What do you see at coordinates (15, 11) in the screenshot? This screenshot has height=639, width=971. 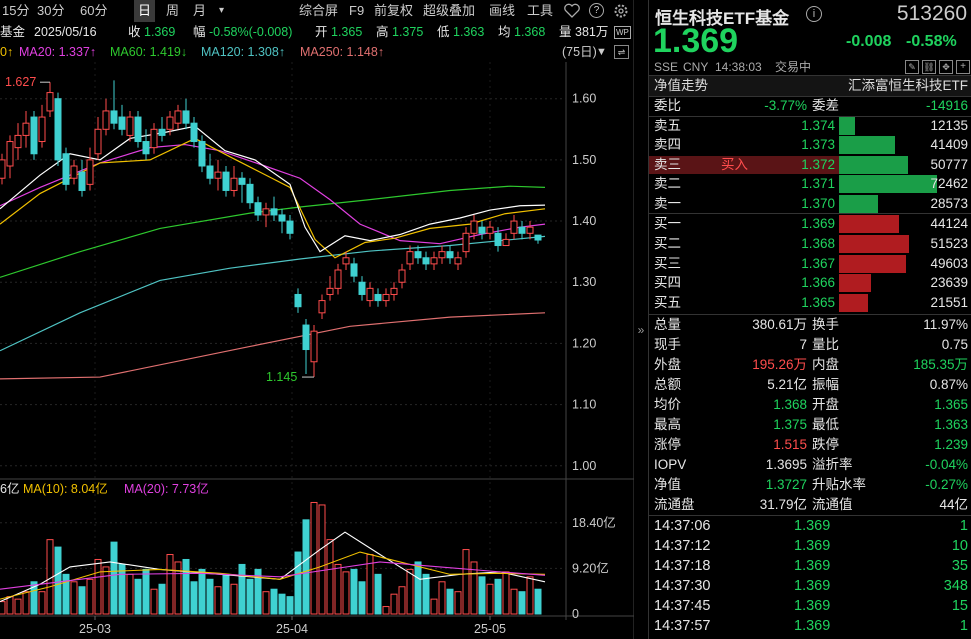 I see `period-15min: 15分` at bounding box center [15, 11].